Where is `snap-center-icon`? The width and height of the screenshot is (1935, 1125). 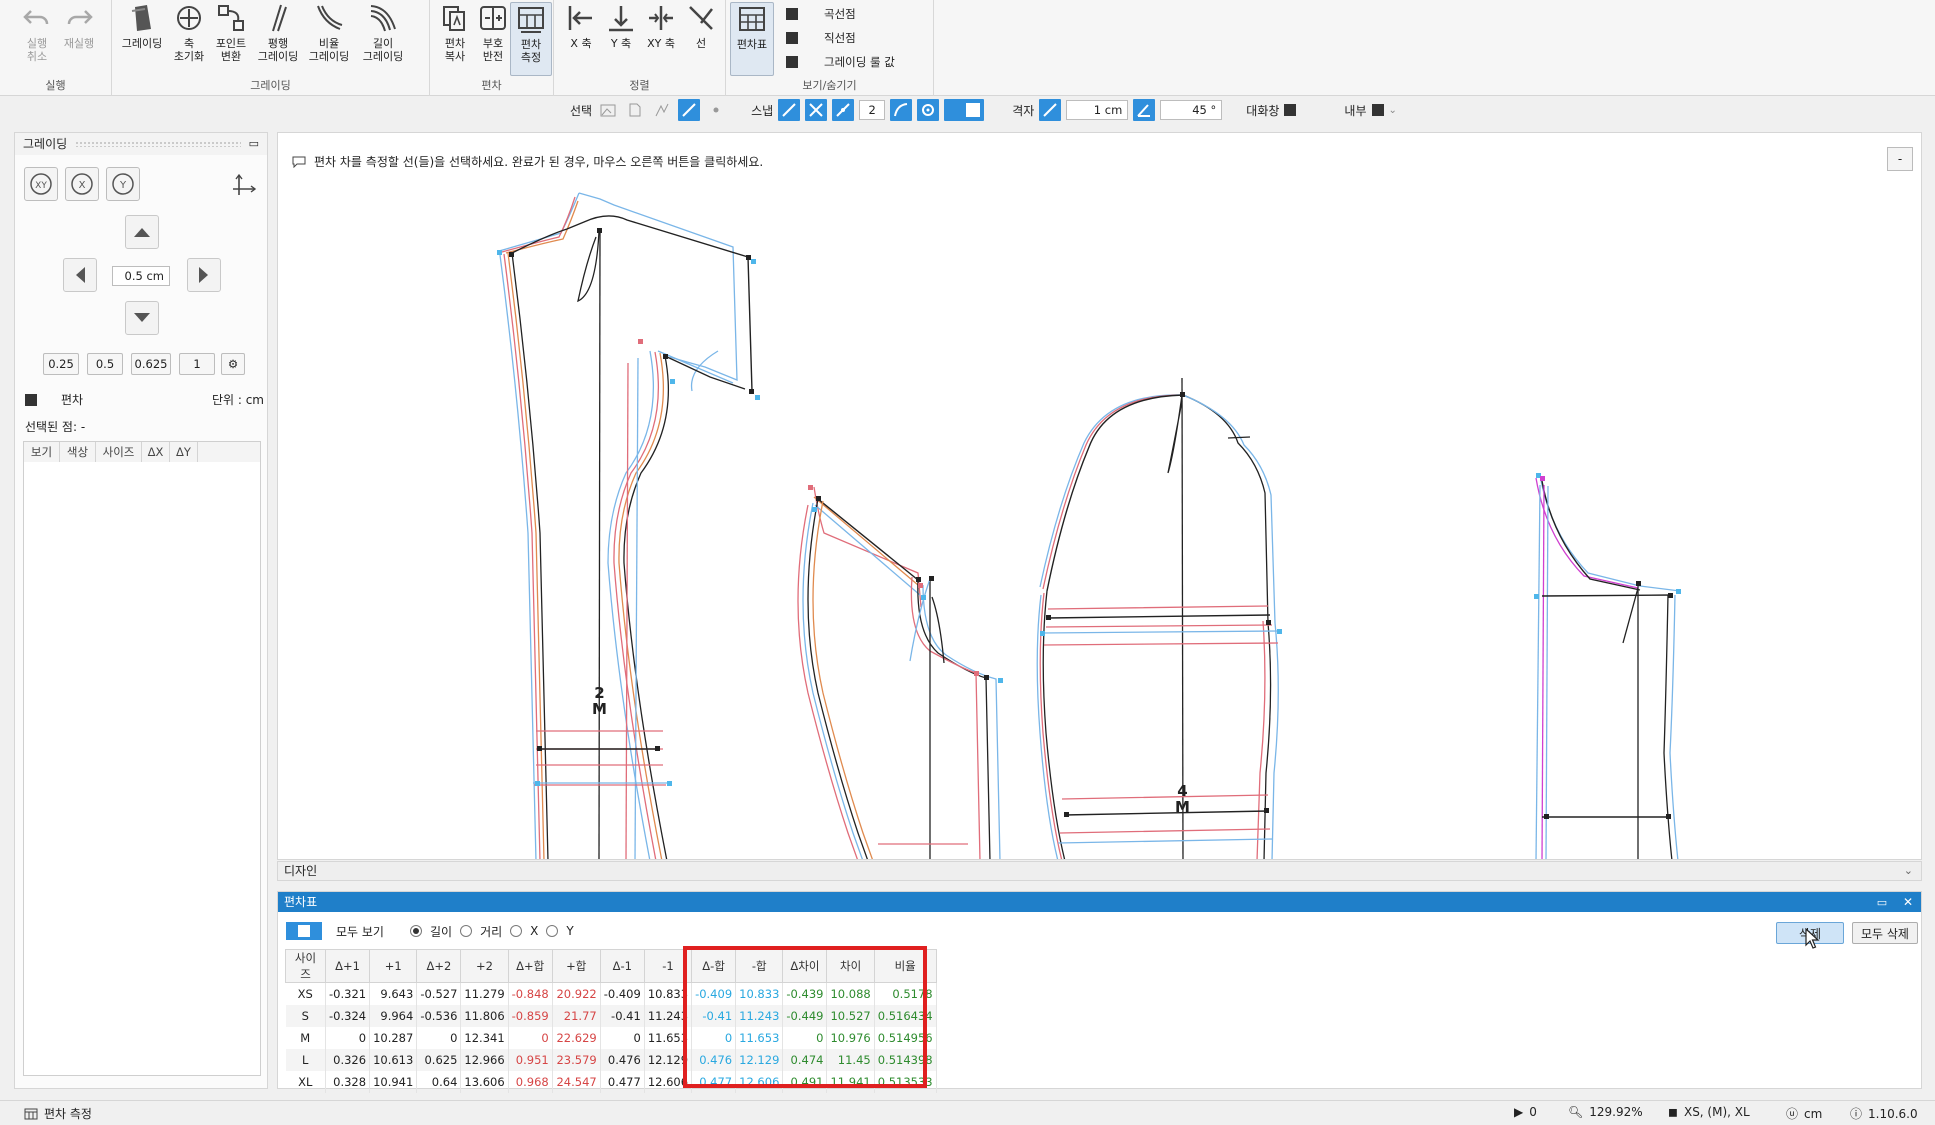
snap-center-icon is located at coordinates (928, 110).